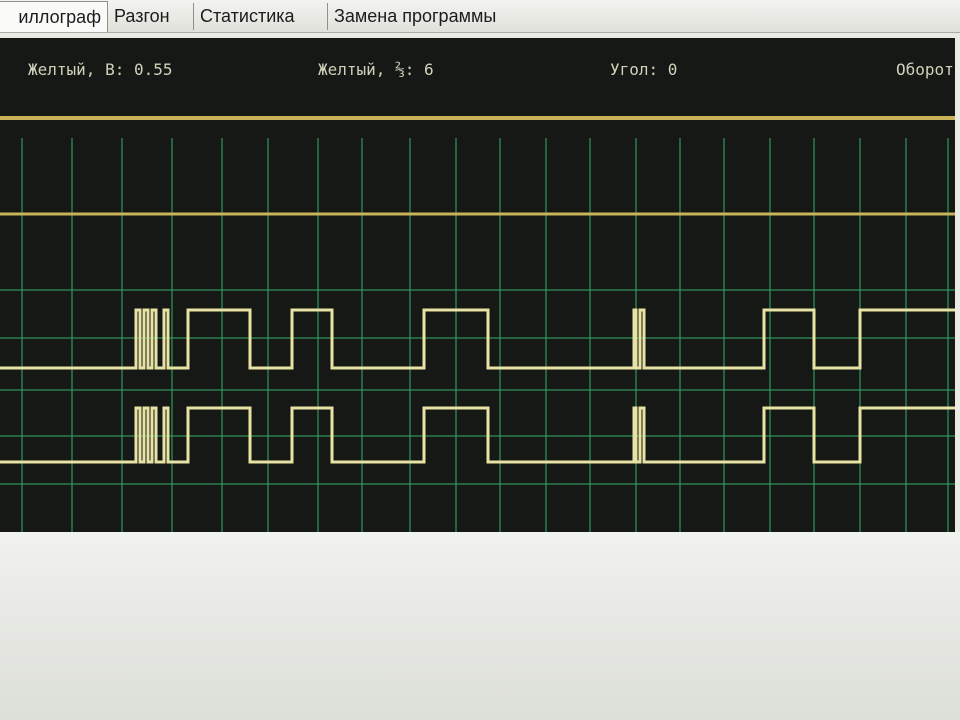  What do you see at coordinates (261, 16) in the screenshot?
I see `tab-statistics: Статистика` at bounding box center [261, 16].